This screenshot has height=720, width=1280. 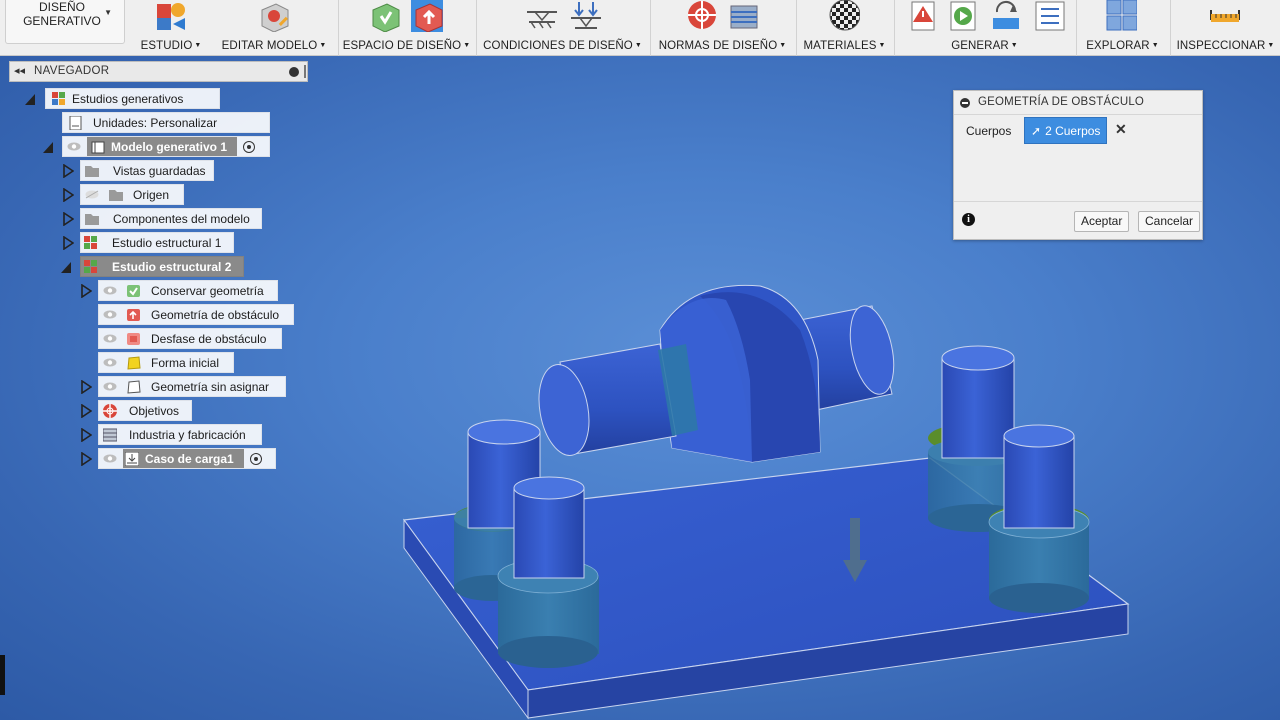 What do you see at coordinates (744, 17) in the screenshot?
I see `manufacturing-icon` at bounding box center [744, 17].